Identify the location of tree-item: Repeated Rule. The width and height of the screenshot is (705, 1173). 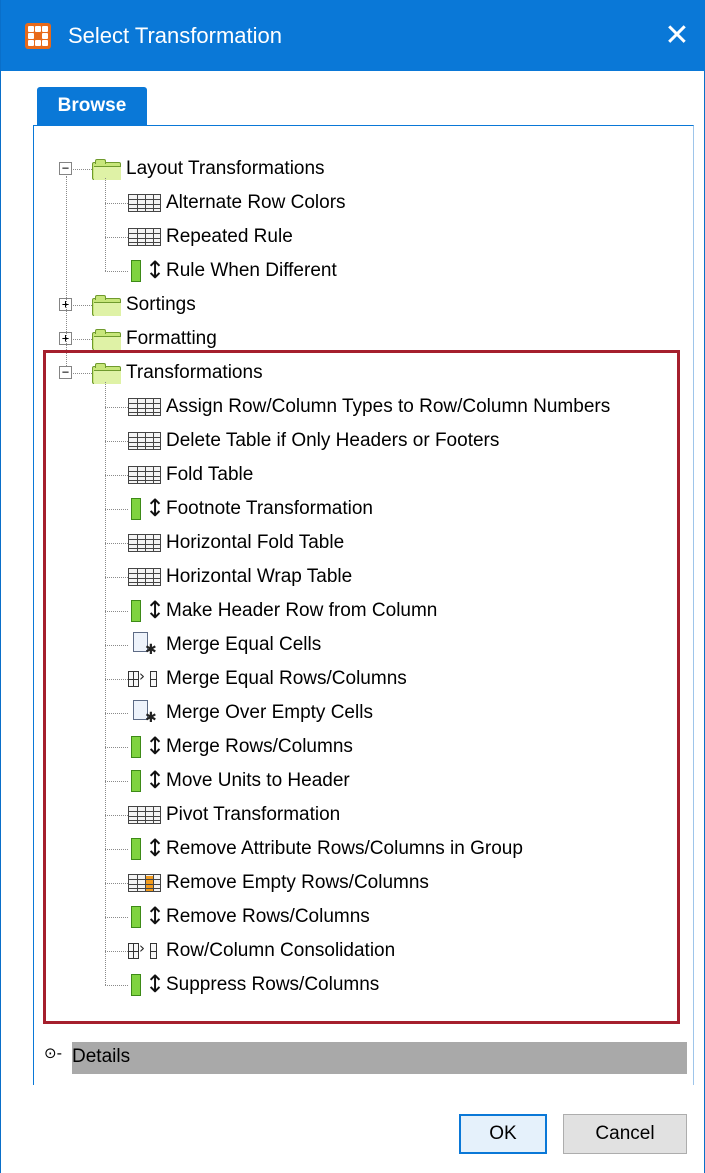
(210, 237).